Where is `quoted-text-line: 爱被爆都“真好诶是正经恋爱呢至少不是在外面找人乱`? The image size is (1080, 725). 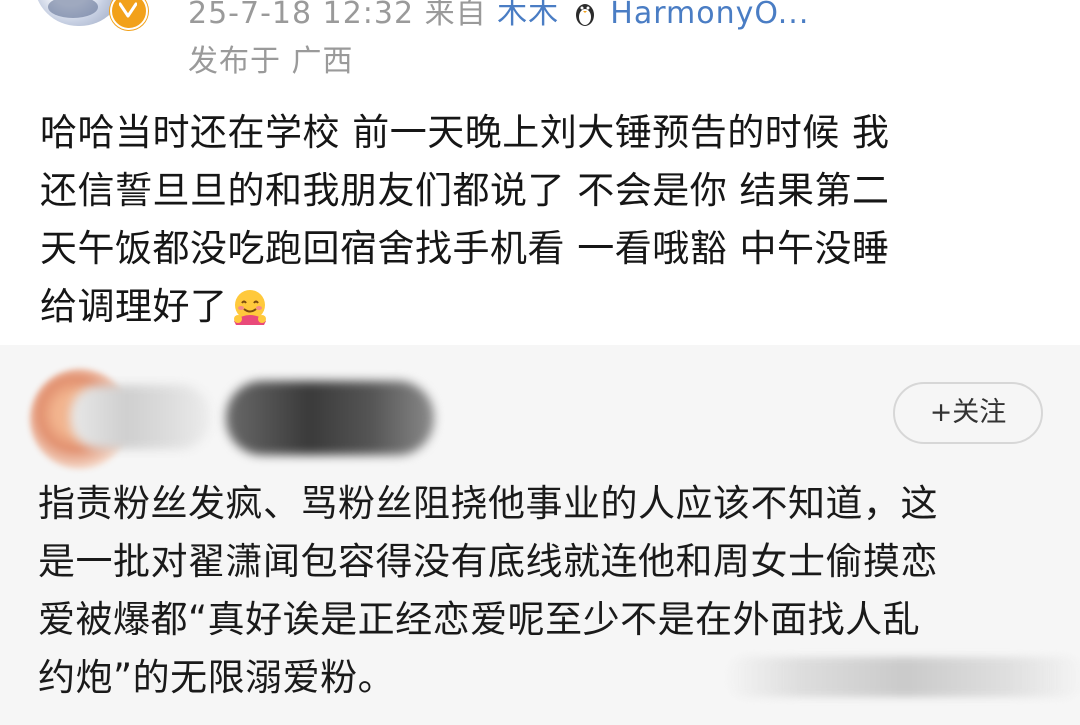
quoted-text-line: 爱被爆都“真好诶是正经恋爱呢至少不是在外面找人乱 is located at coordinates (479, 619).